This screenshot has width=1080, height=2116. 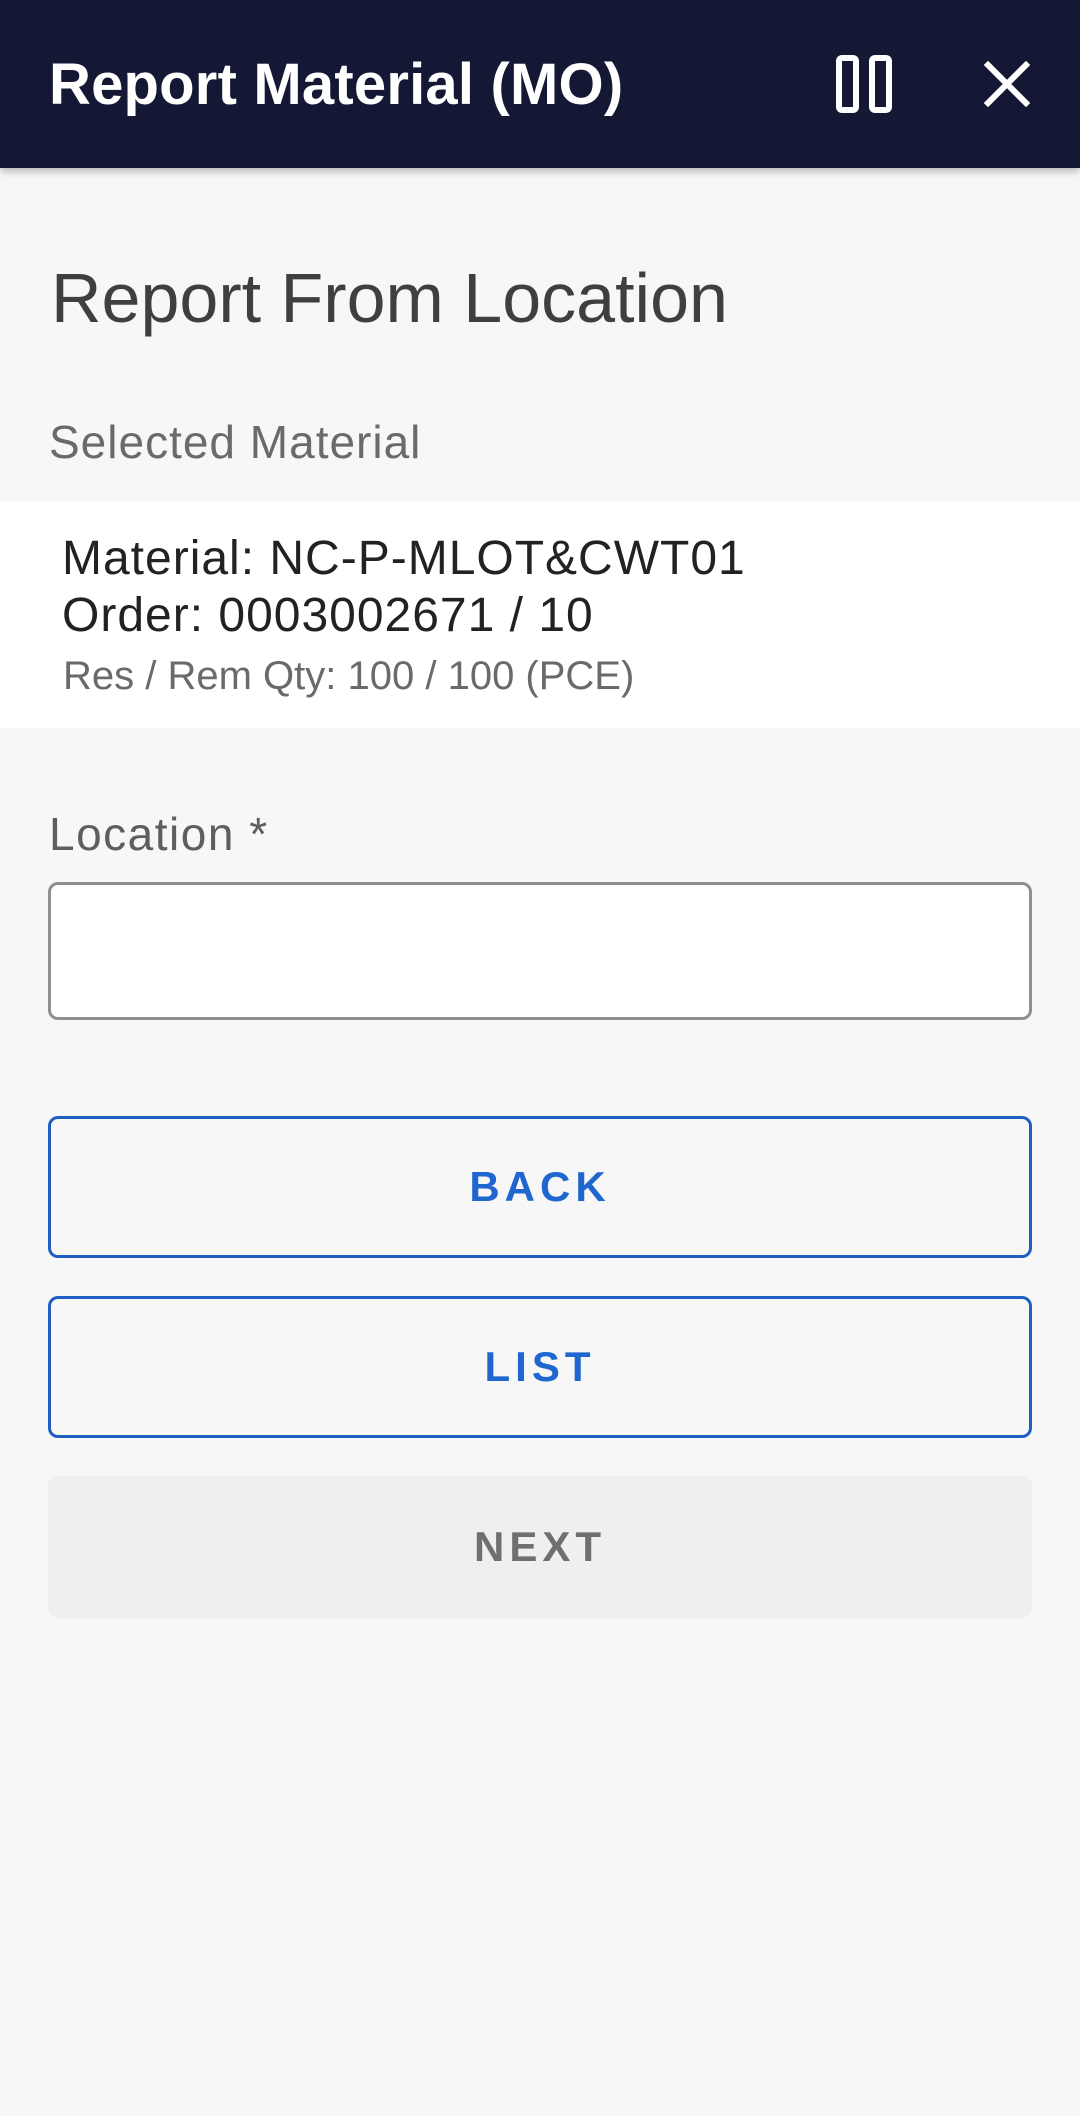 I want to click on location-input, so click(x=540, y=951).